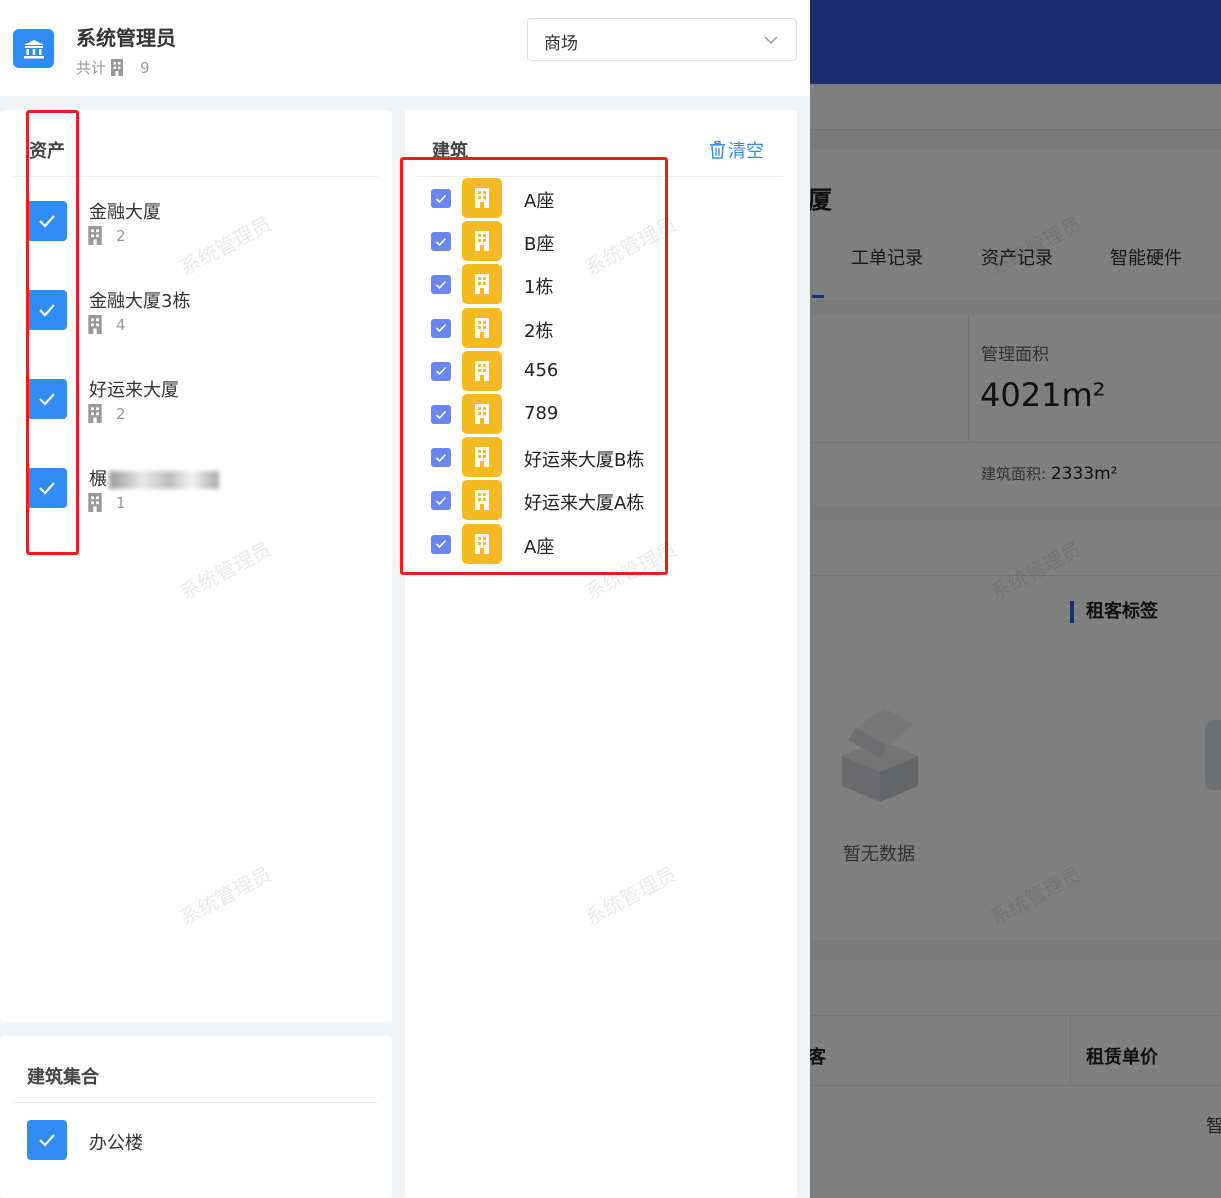 This screenshot has height=1198, width=1221. I want to click on asset-name-redacted: 榐, so click(154, 478).